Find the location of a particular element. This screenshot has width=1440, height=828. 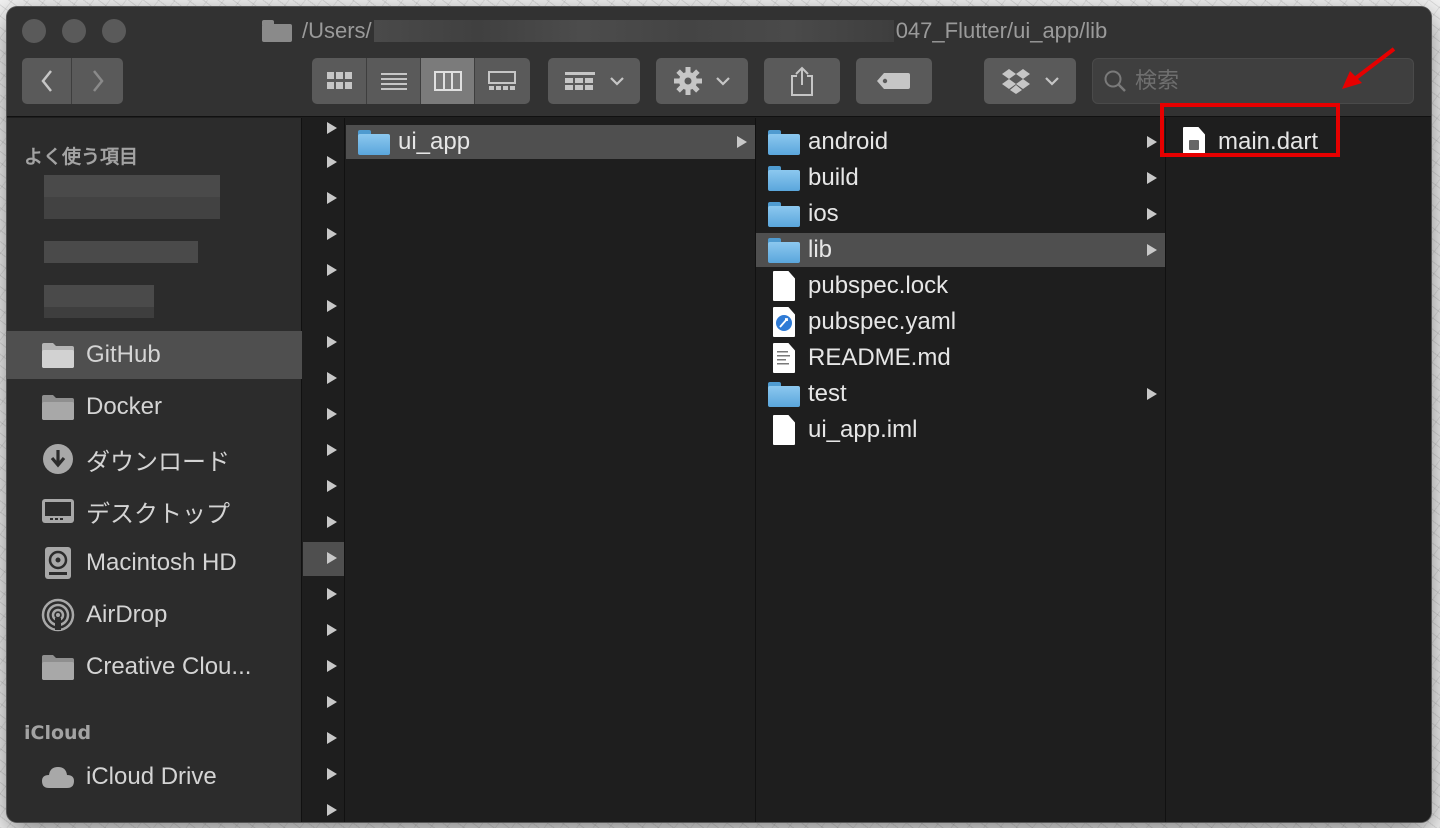

list-item-readme: README.md is located at coordinates (960, 358).